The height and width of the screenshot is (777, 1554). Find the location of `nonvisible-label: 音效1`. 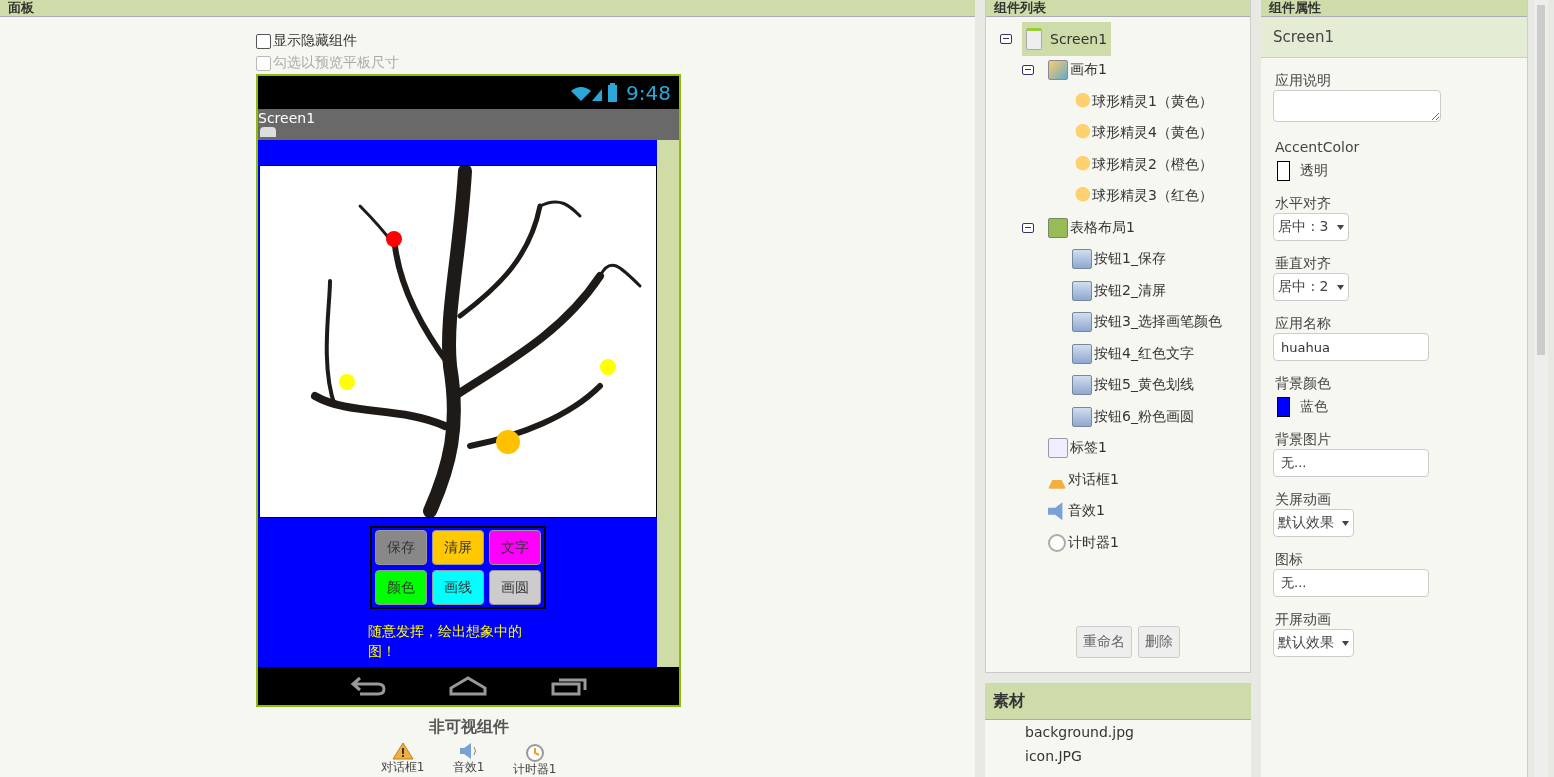

nonvisible-label: 音效1 is located at coordinates (468, 767).